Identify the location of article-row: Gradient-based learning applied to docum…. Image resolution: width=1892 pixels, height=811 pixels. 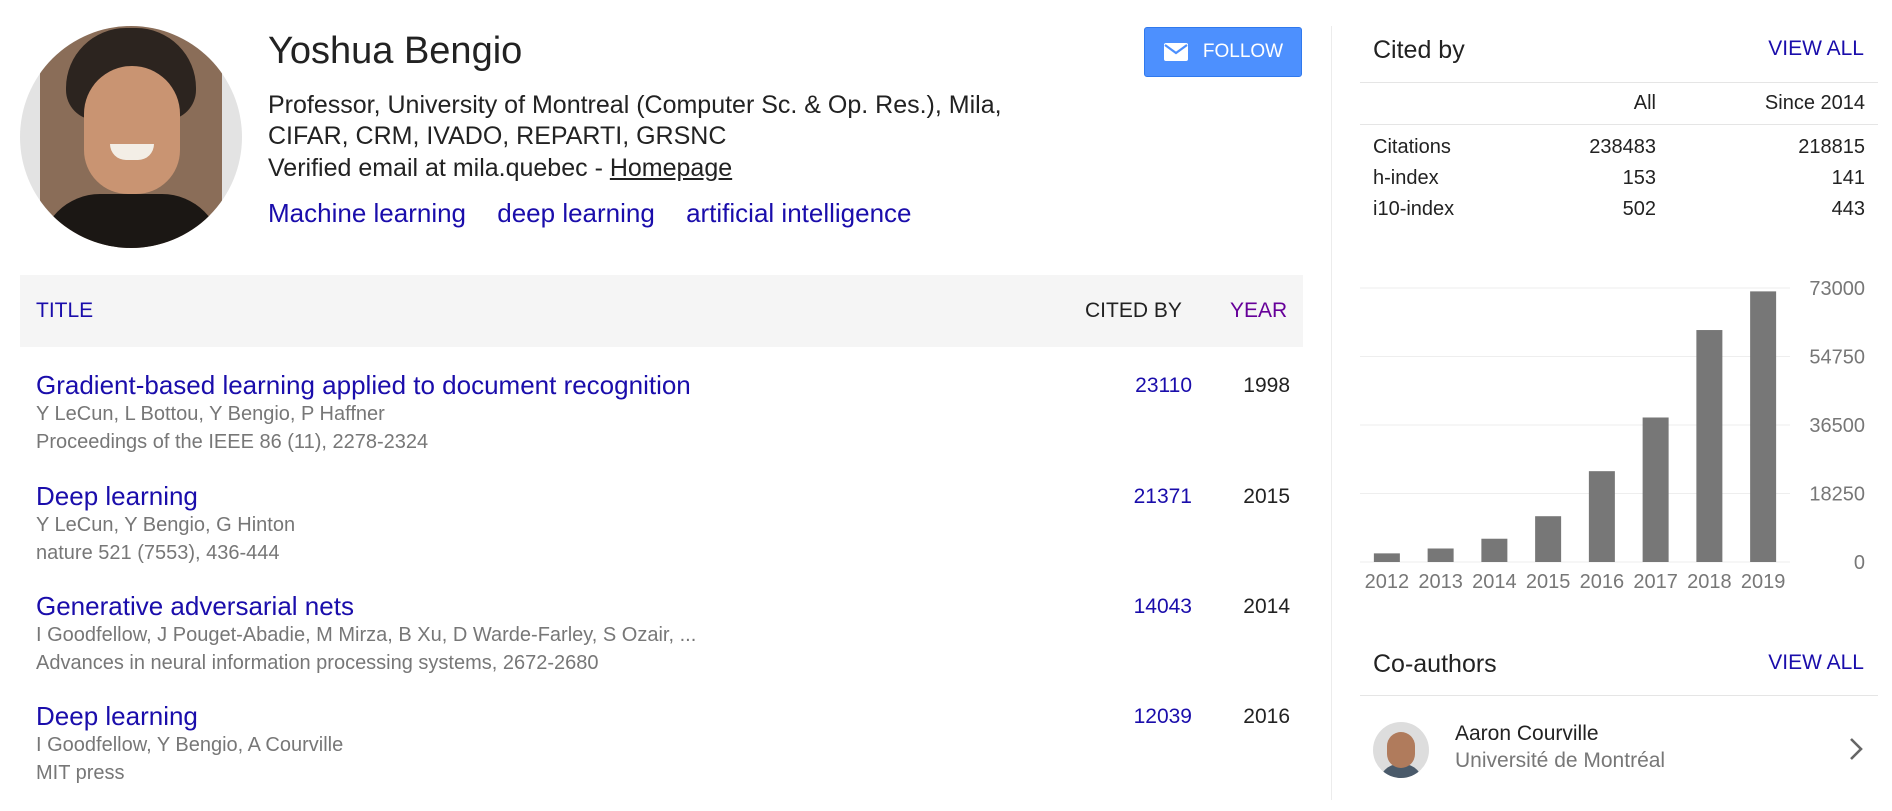
(670, 425).